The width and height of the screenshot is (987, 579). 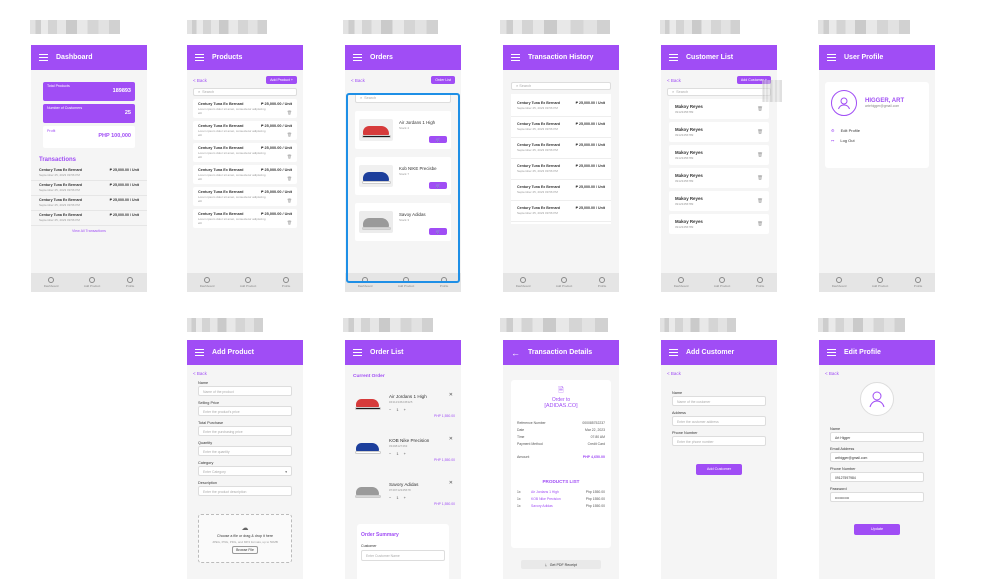 What do you see at coordinates (403, 555) in the screenshot?
I see `customer-name-input: Enter Customer Name` at bounding box center [403, 555].